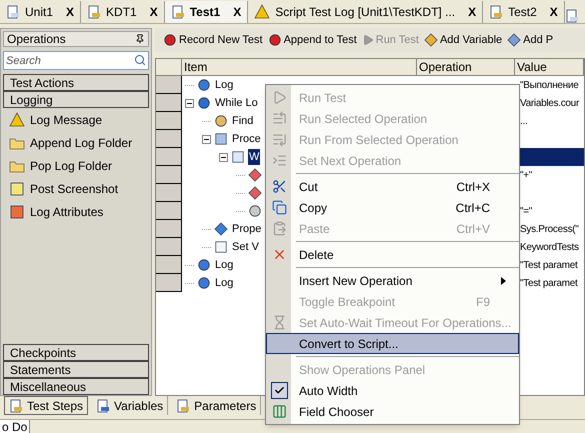  What do you see at coordinates (312, 40) in the screenshot?
I see `toolbar-button: Append to Test` at bounding box center [312, 40].